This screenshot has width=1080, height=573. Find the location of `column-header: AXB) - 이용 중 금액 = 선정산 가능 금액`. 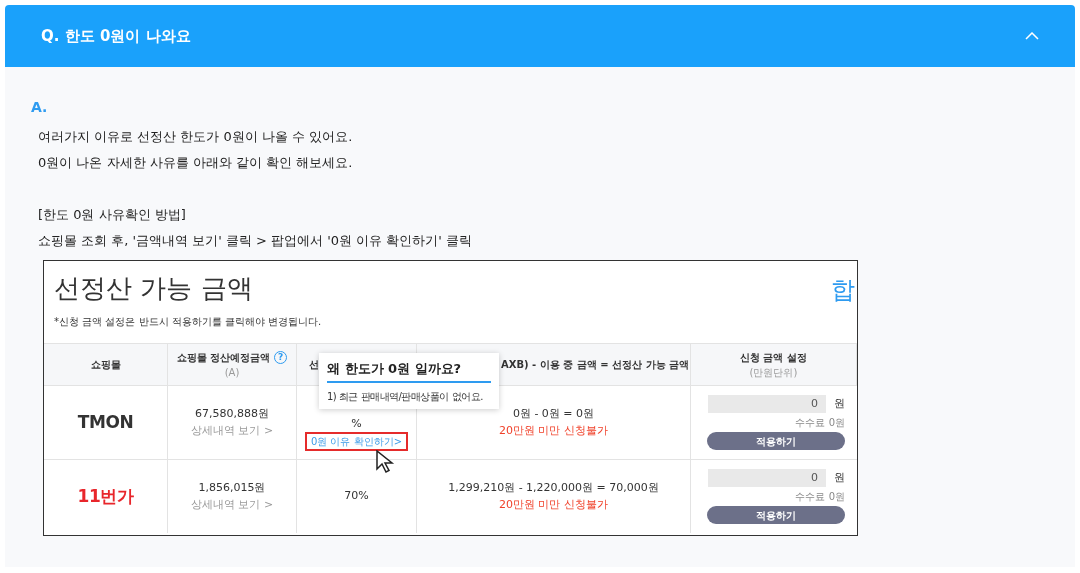

column-header: AXB) - 이용 중 금액 = 선정산 가능 금액 is located at coordinates (595, 365).